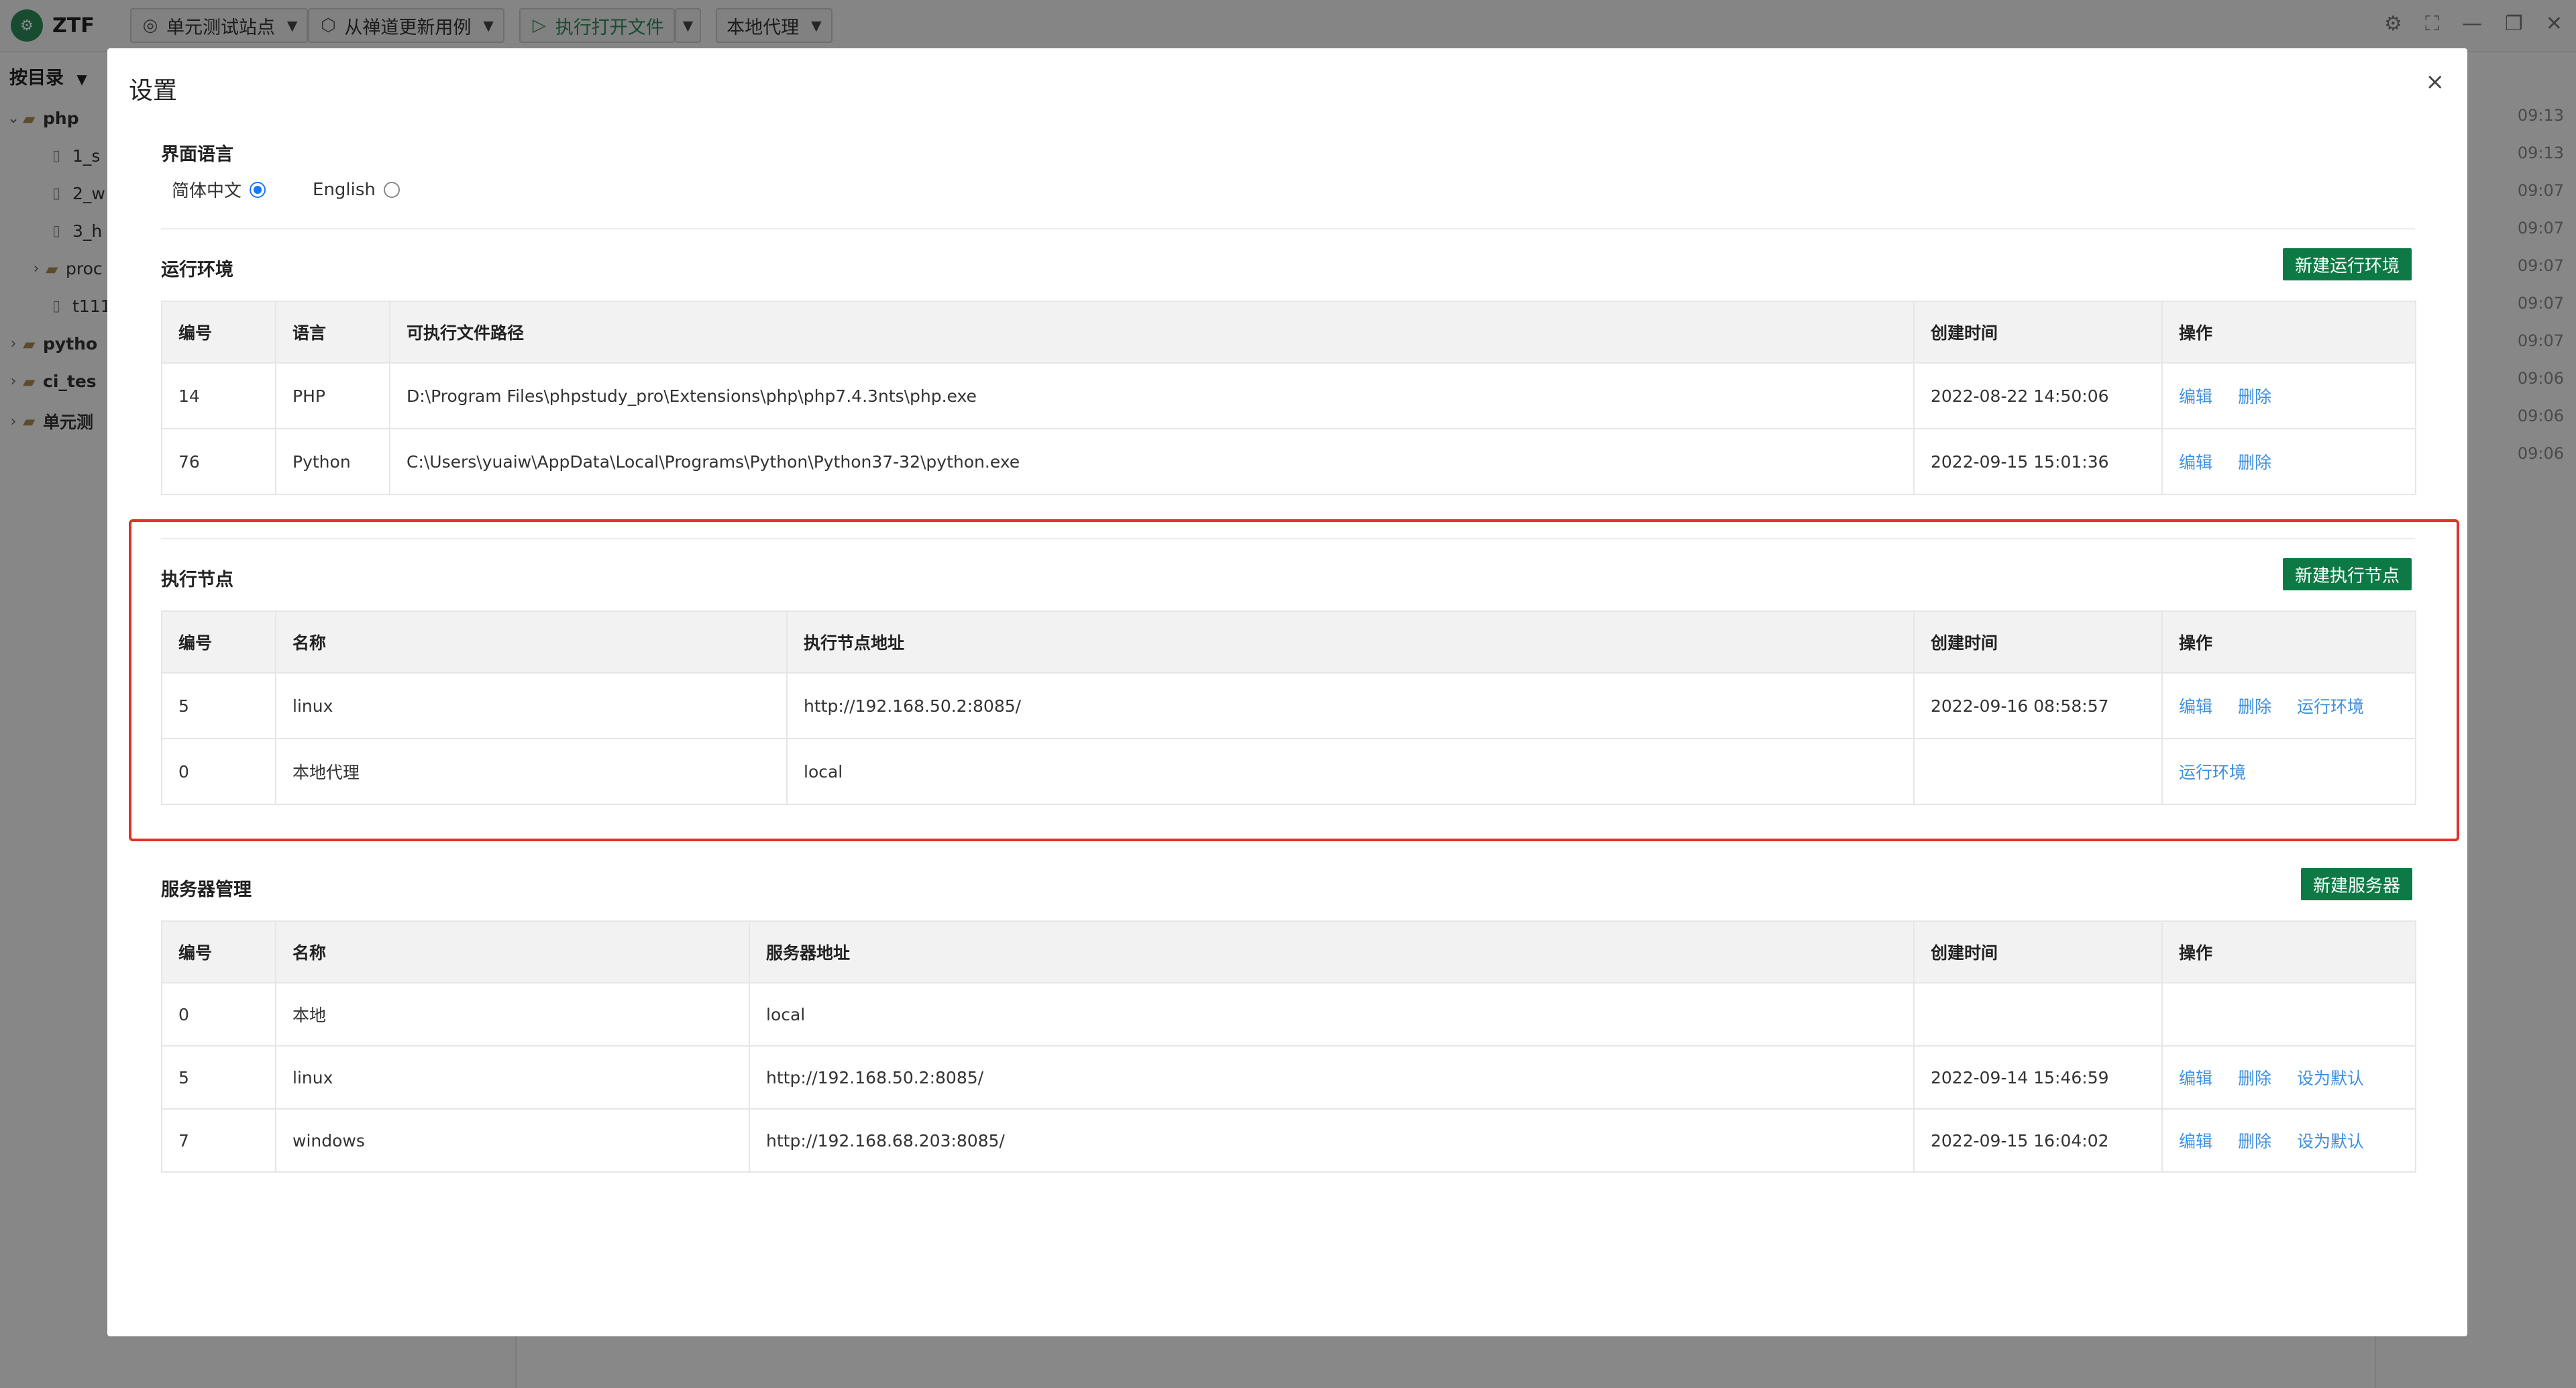  I want to click on cell-id: 7, so click(218, 1140).